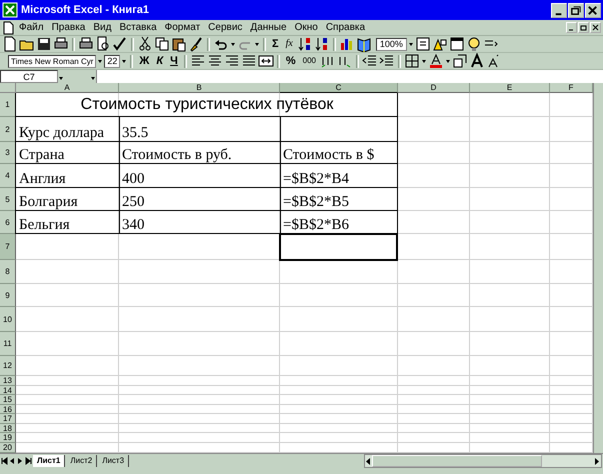 This screenshot has height=474, width=603. What do you see at coordinates (112, 61) in the screenshot?
I see `font-size-field: 22` at bounding box center [112, 61].